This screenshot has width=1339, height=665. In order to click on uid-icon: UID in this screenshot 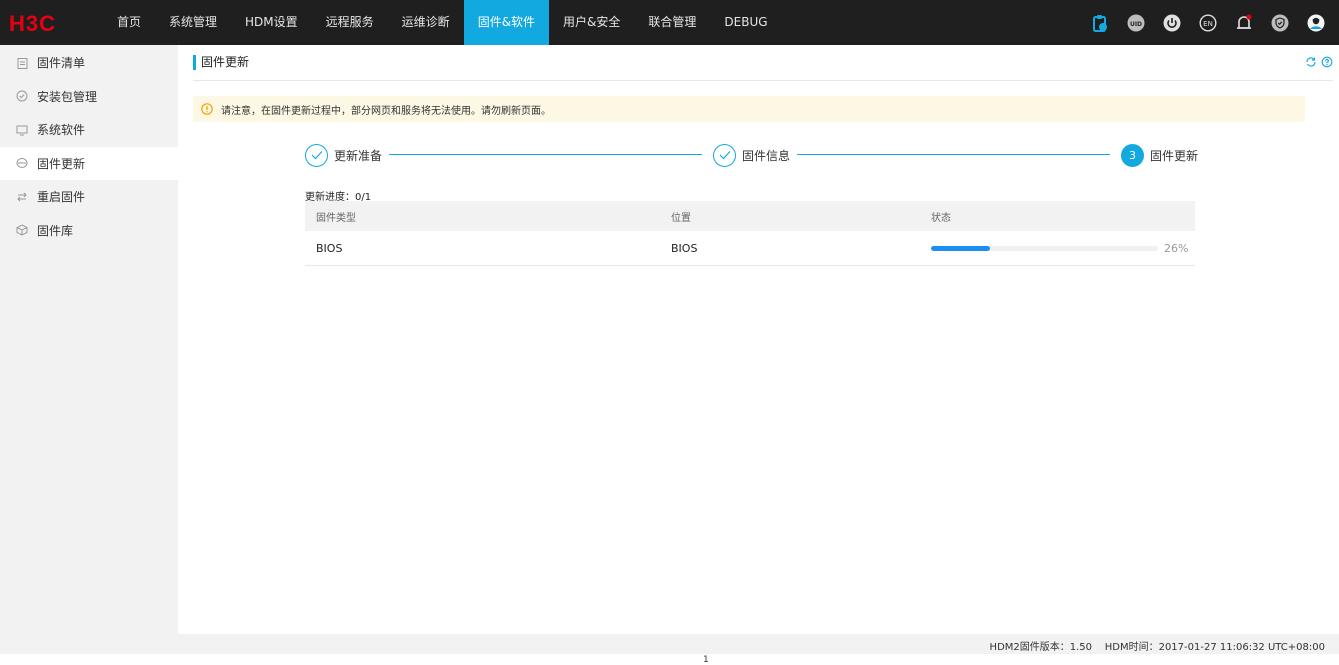, I will do `click(1136, 23)`.